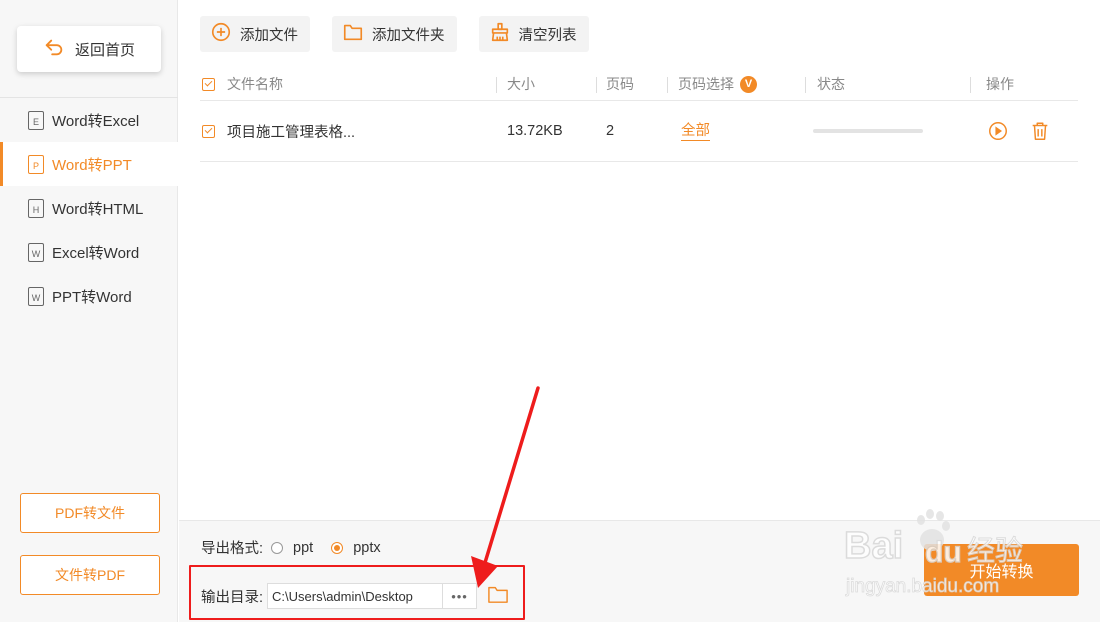  Describe the element at coordinates (221, 34) in the screenshot. I see `plus-circle-icon` at that location.